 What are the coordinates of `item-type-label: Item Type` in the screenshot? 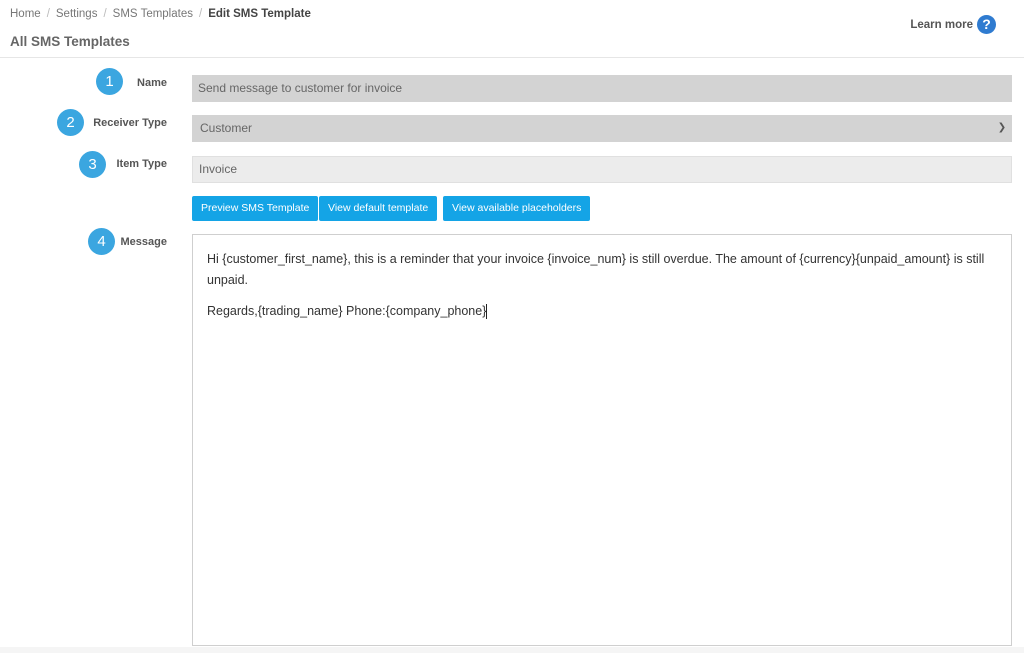 It's located at (141, 164).